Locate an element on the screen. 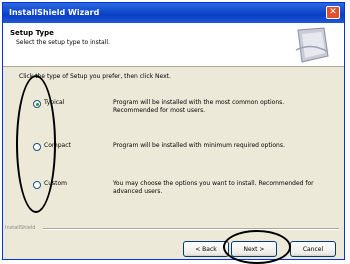  option-label-custom: Custom is located at coordinates (55, 183).